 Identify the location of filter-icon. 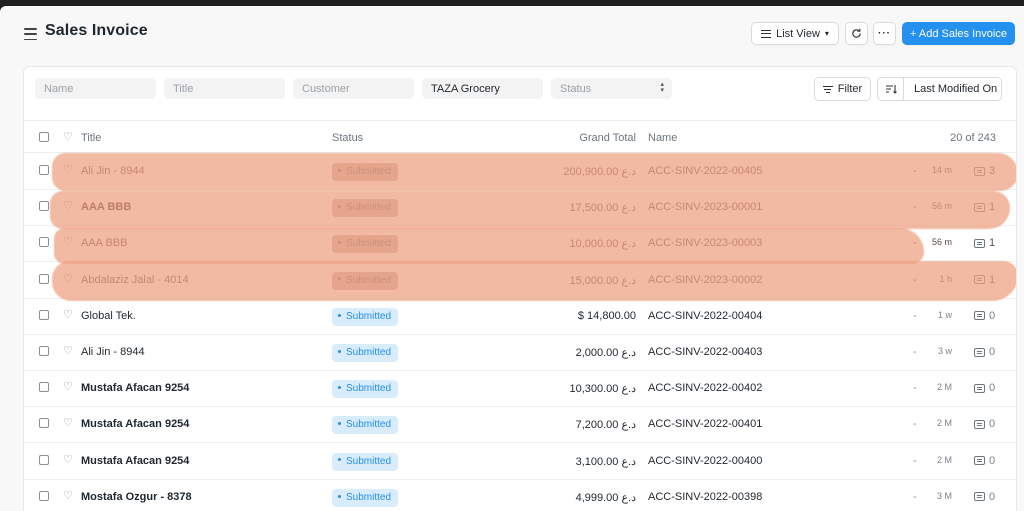
(827, 89).